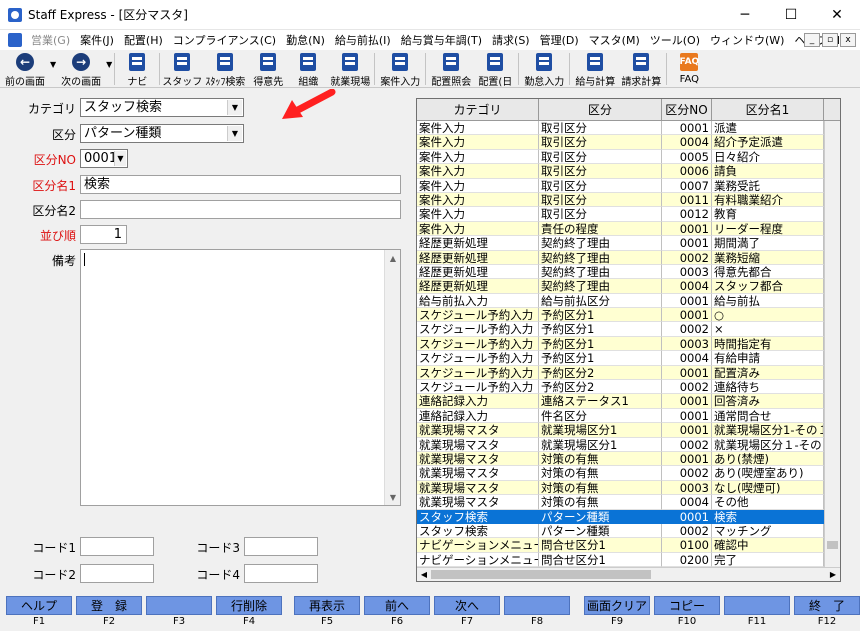 The height and width of the screenshot is (631, 860). What do you see at coordinates (137, 69) in the screenshot?
I see `navi-button: ナビ` at bounding box center [137, 69].